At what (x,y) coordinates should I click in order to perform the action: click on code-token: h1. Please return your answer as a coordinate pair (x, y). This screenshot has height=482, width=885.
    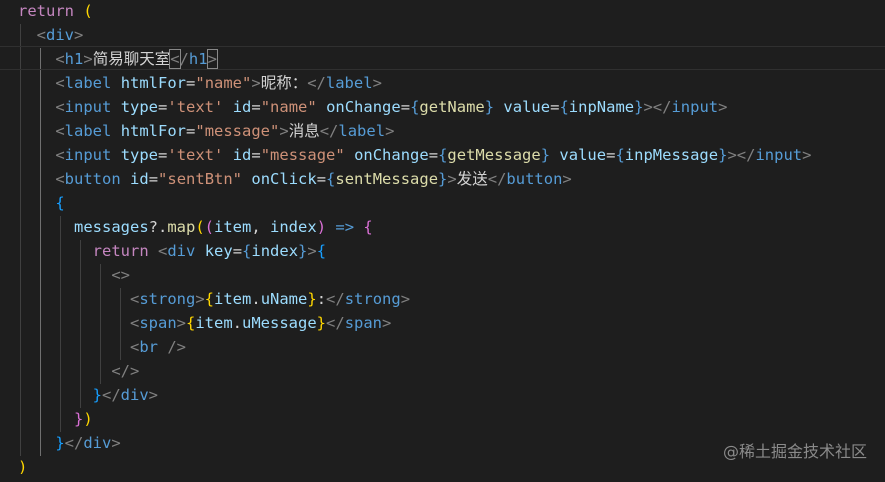
    Looking at the image, I should click on (198, 59).